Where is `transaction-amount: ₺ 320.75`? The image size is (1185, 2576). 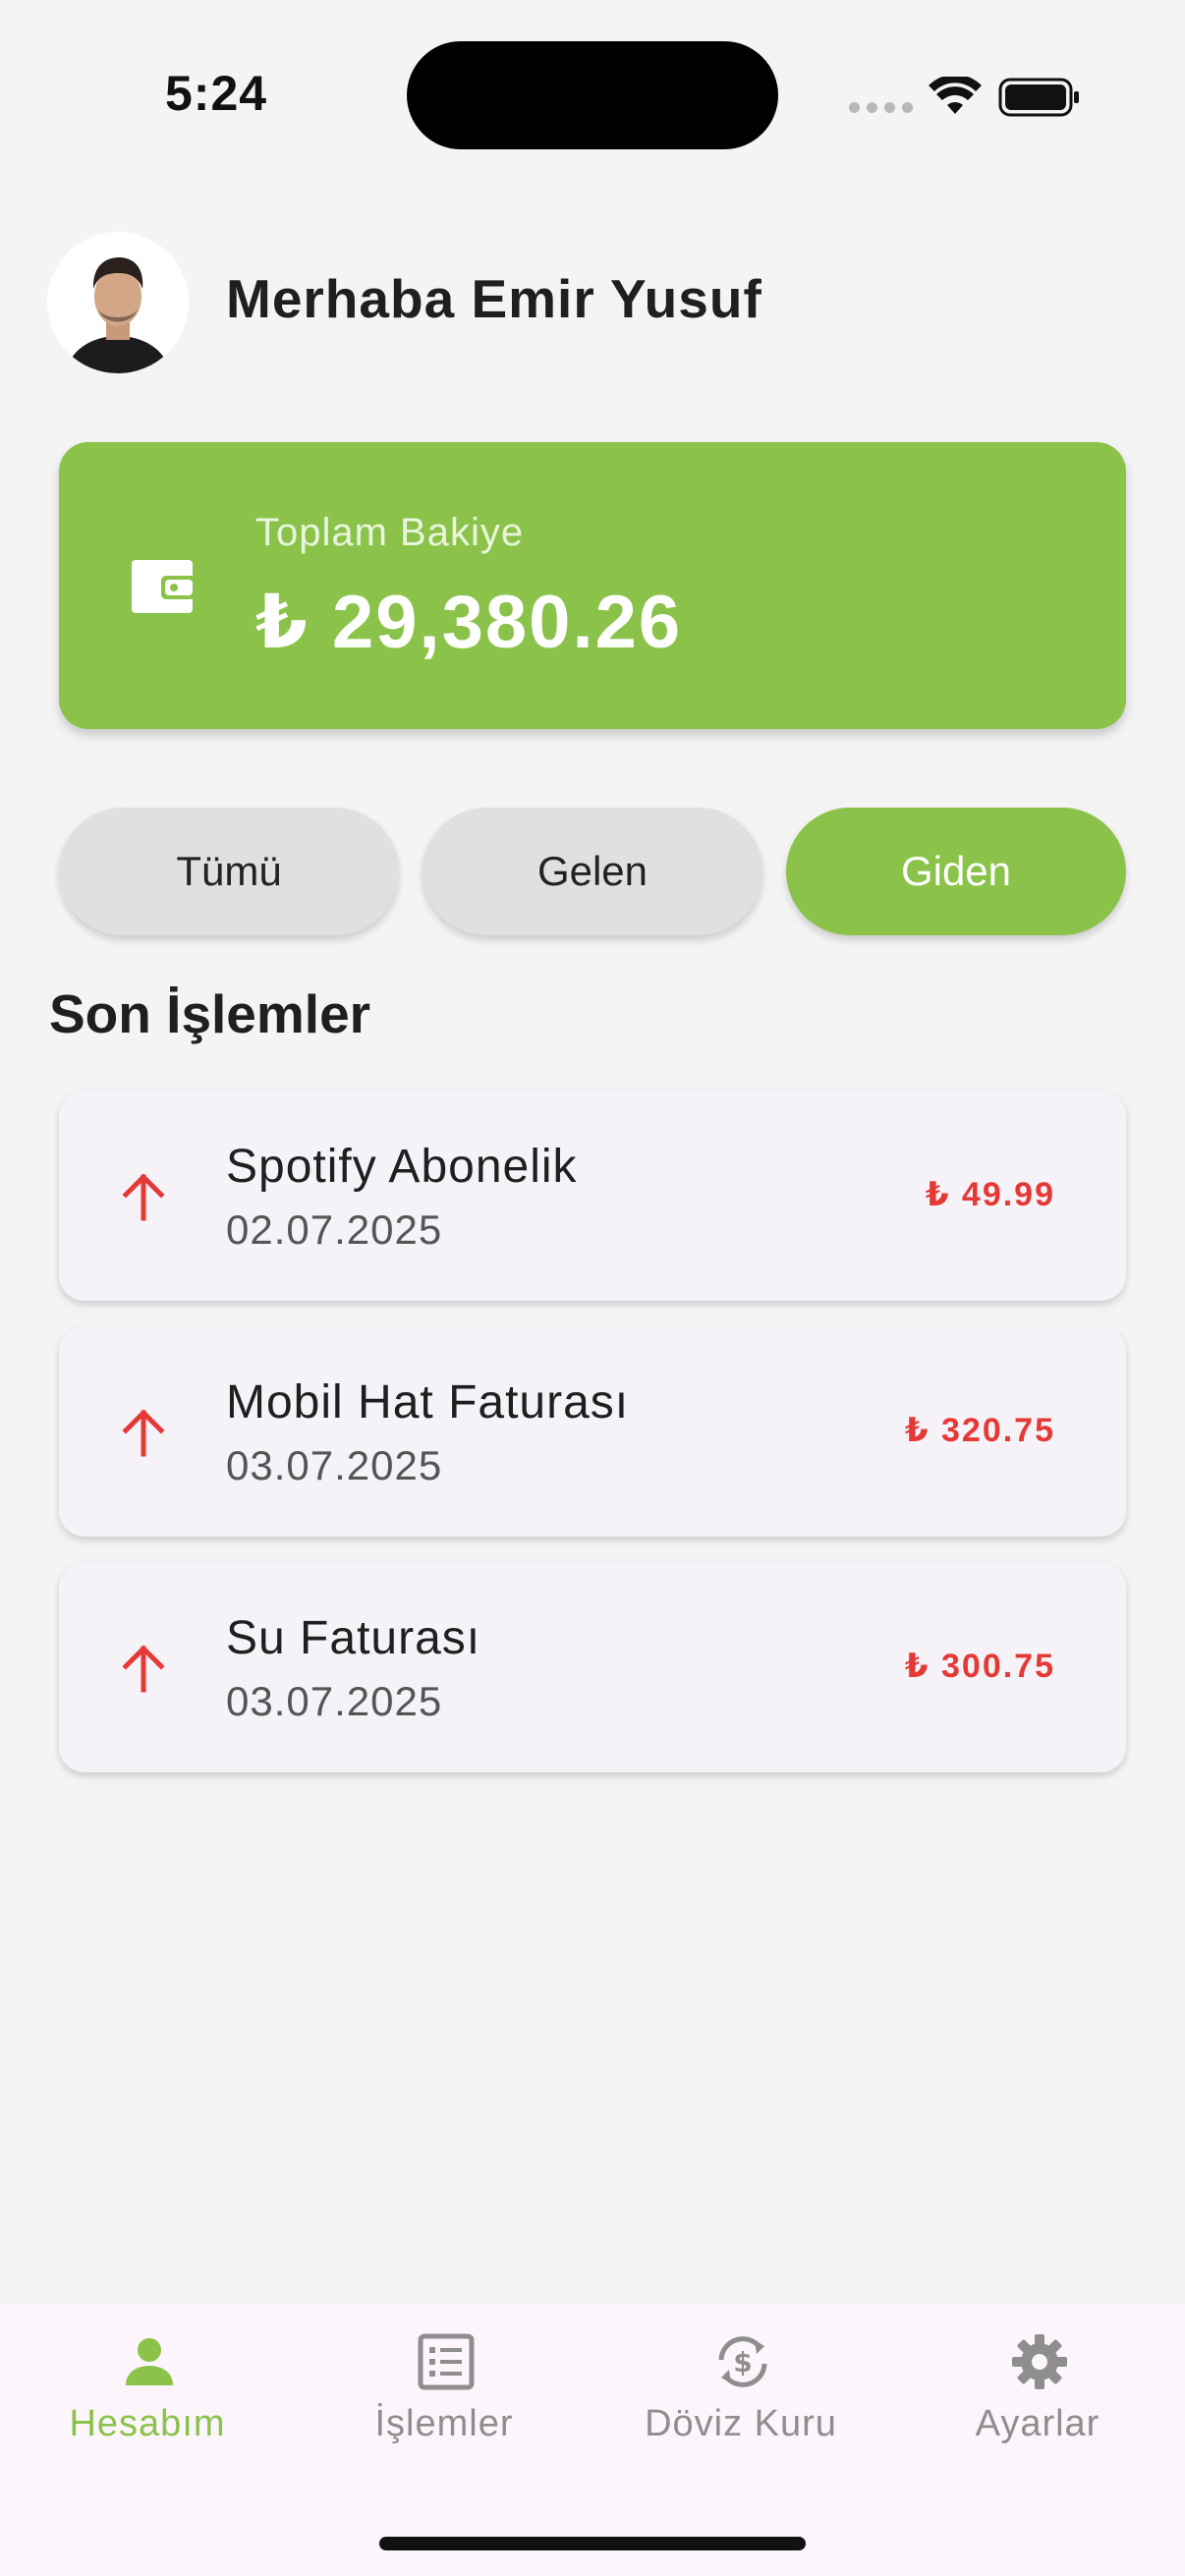 transaction-amount: ₺ 320.75 is located at coordinates (980, 1430).